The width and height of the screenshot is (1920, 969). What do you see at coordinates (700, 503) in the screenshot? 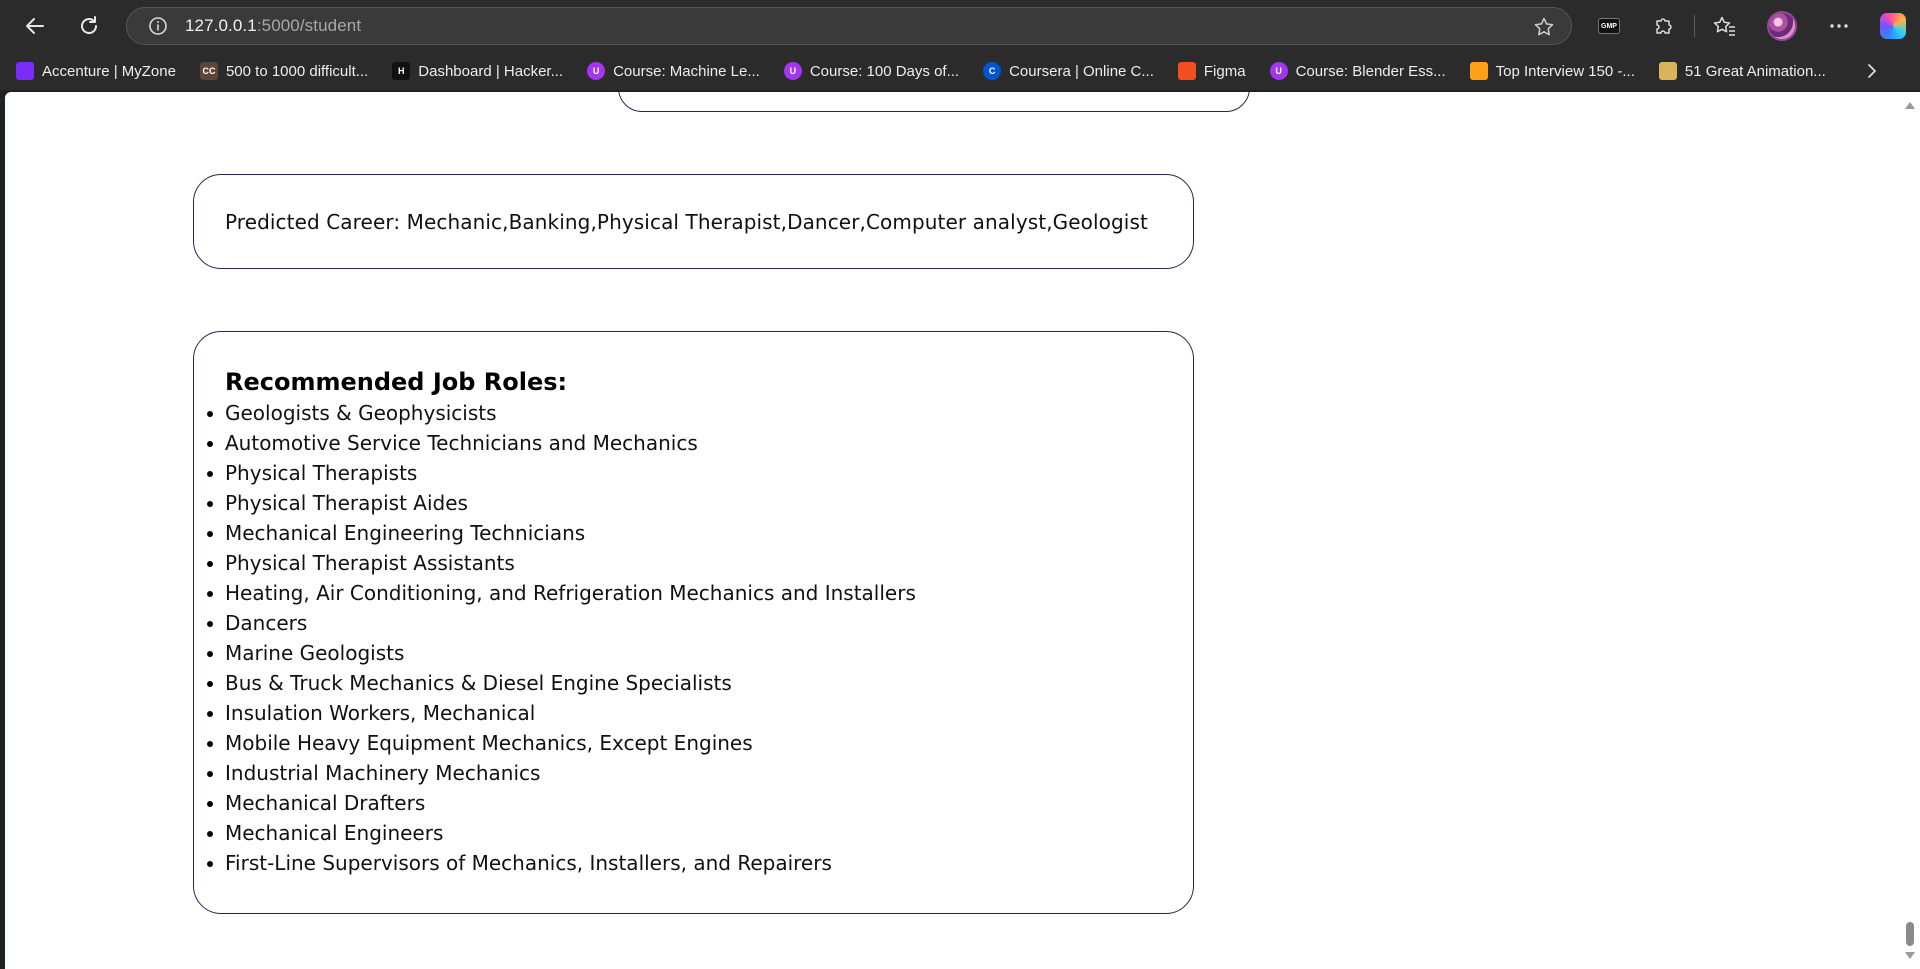
I see `job-role-item: Physical Therapist Aides` at bounding box center [700, 503].